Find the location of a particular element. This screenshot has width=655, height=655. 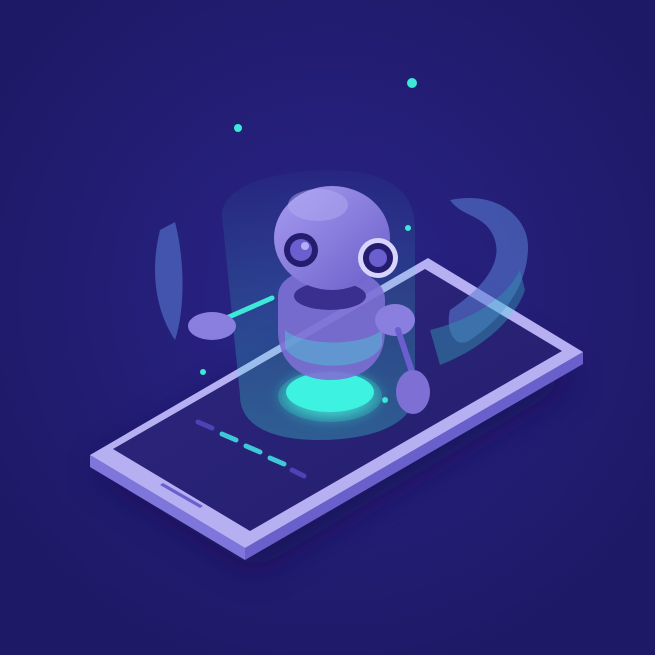

robot-left-hand is located at coordinates (212, 326).